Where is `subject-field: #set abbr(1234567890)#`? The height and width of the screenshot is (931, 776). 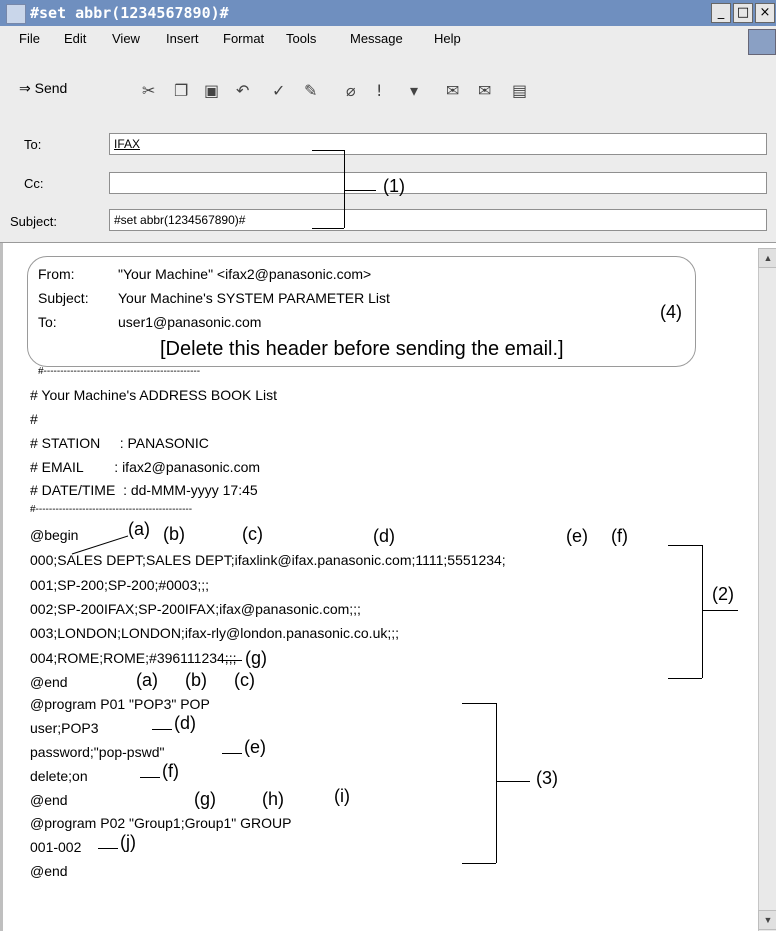 subject-field: #set abbr(1234567890)# is located at coordinates (438, 220).